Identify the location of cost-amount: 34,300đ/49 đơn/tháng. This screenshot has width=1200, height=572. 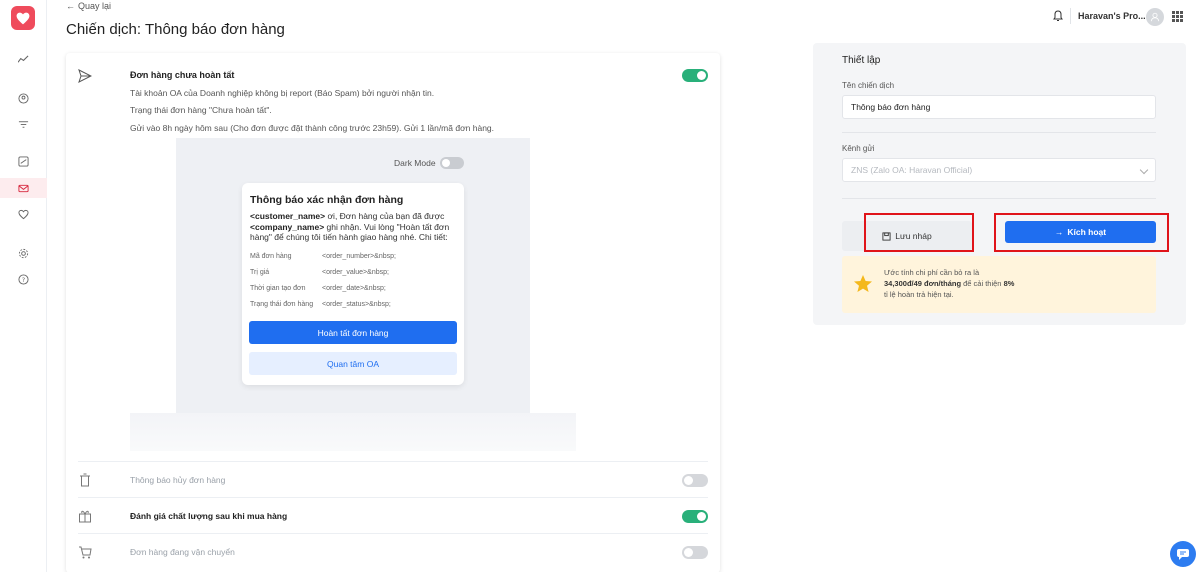
(923, 283).